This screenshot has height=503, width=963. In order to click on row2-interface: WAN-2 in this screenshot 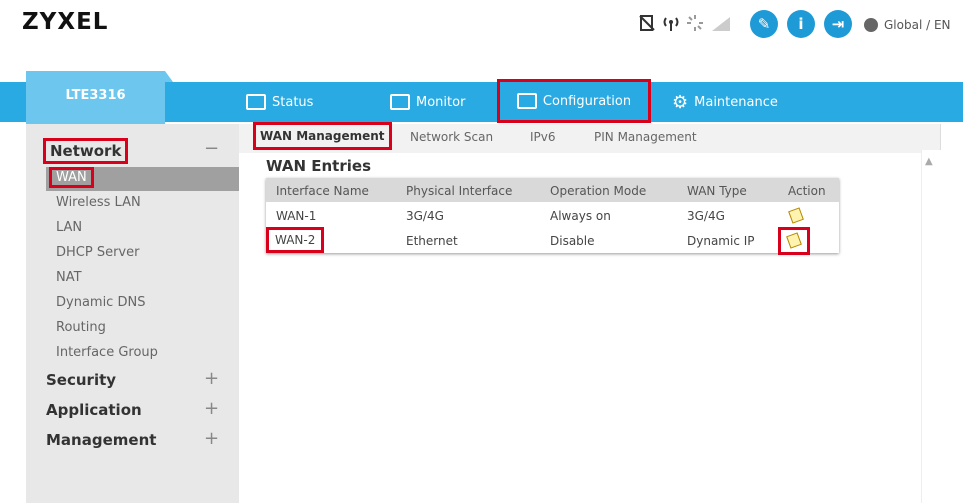, I will do `click(295, 240)`.